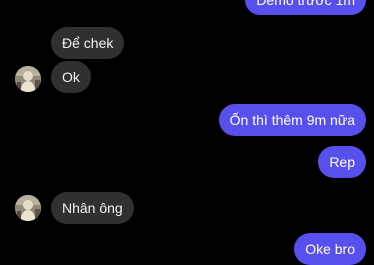  Describe the element at coordinates (292, 120) in the screenshot. I see `message-bubble-outgoing: Ốn thì thêm 9m nữa` at that location.